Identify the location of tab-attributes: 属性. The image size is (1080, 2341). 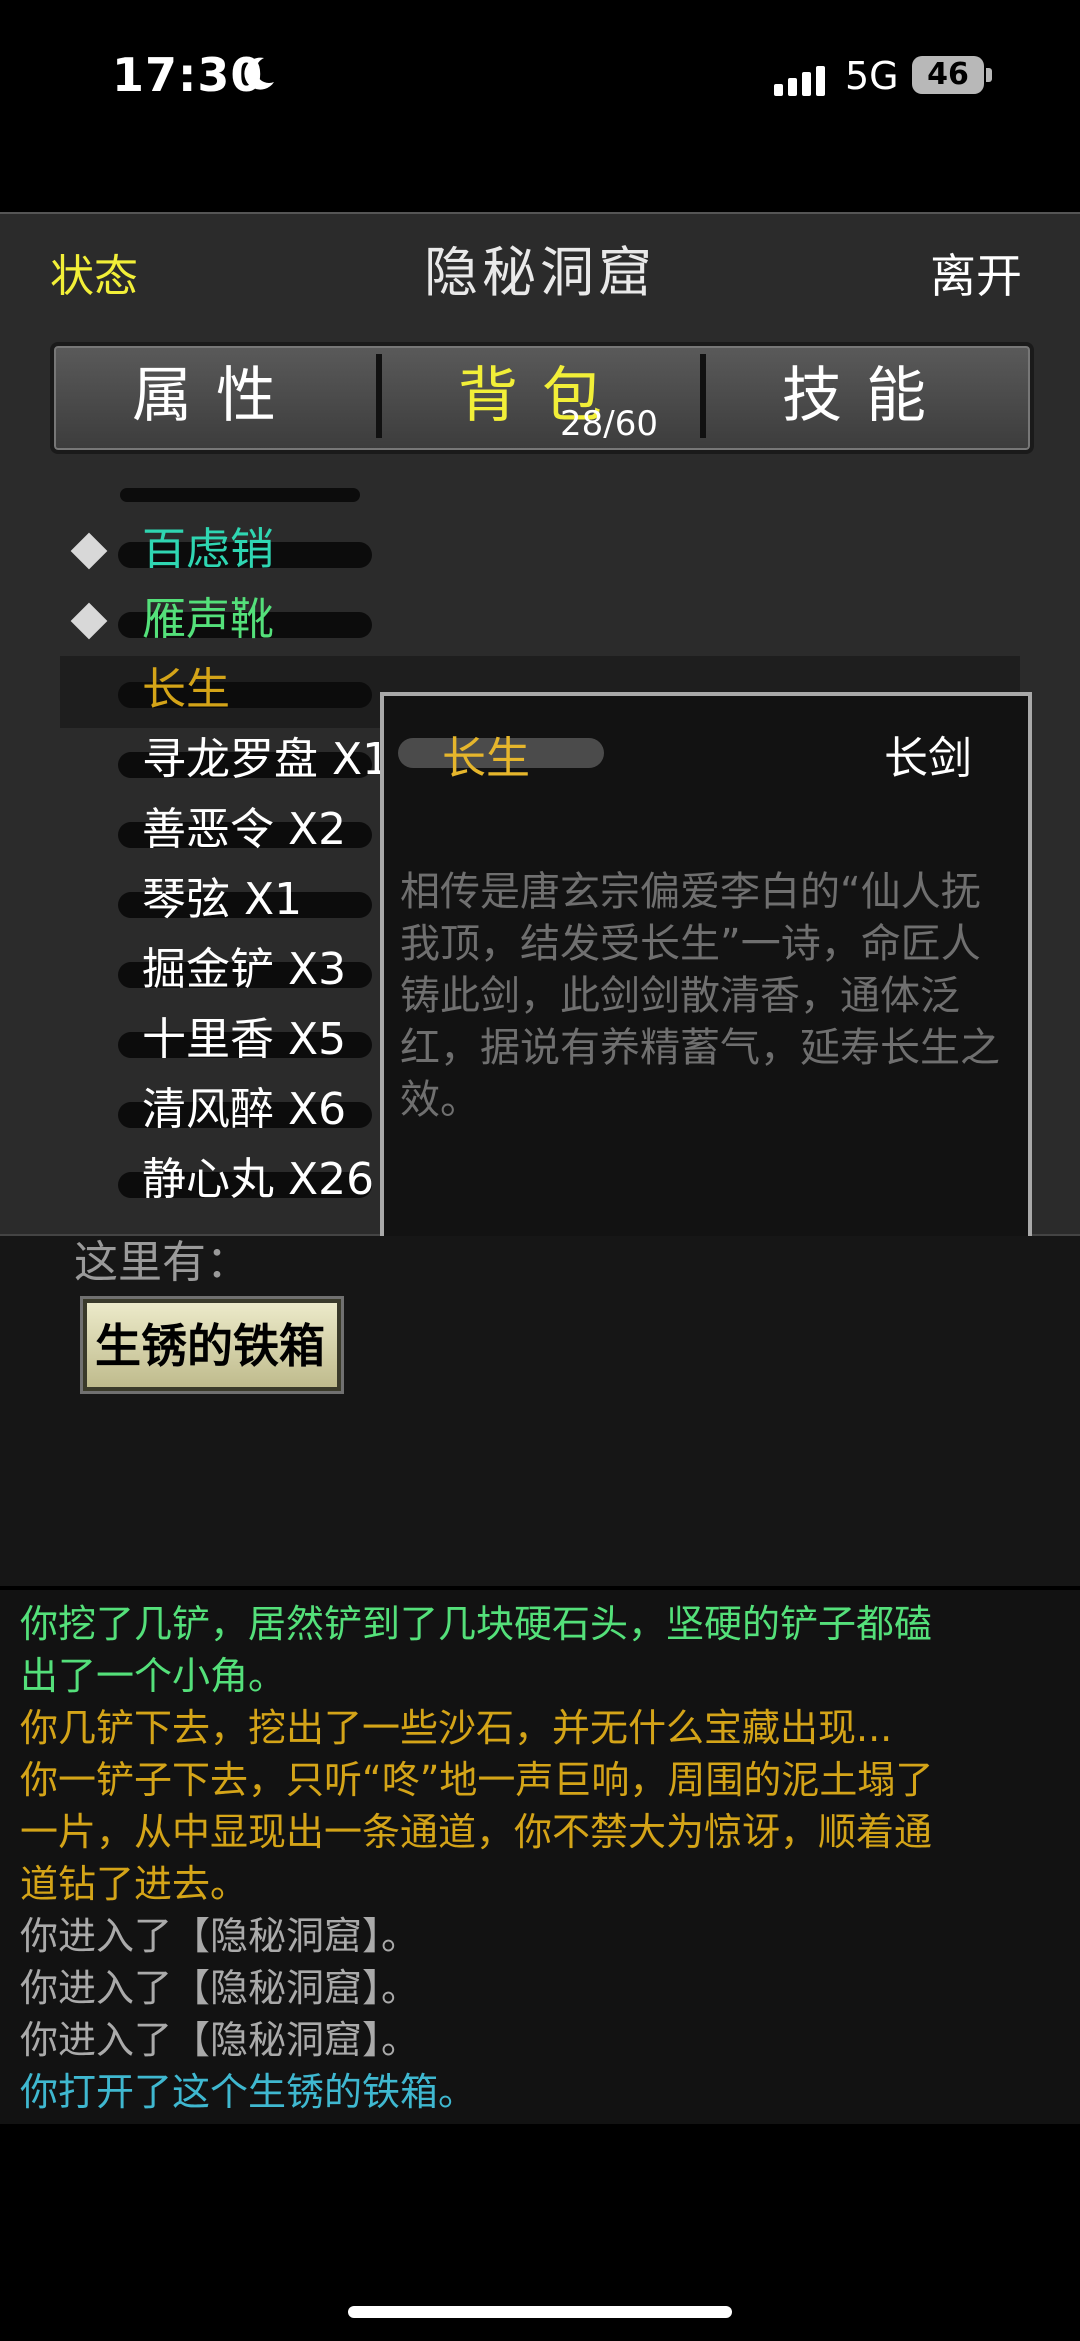
(216, 396).